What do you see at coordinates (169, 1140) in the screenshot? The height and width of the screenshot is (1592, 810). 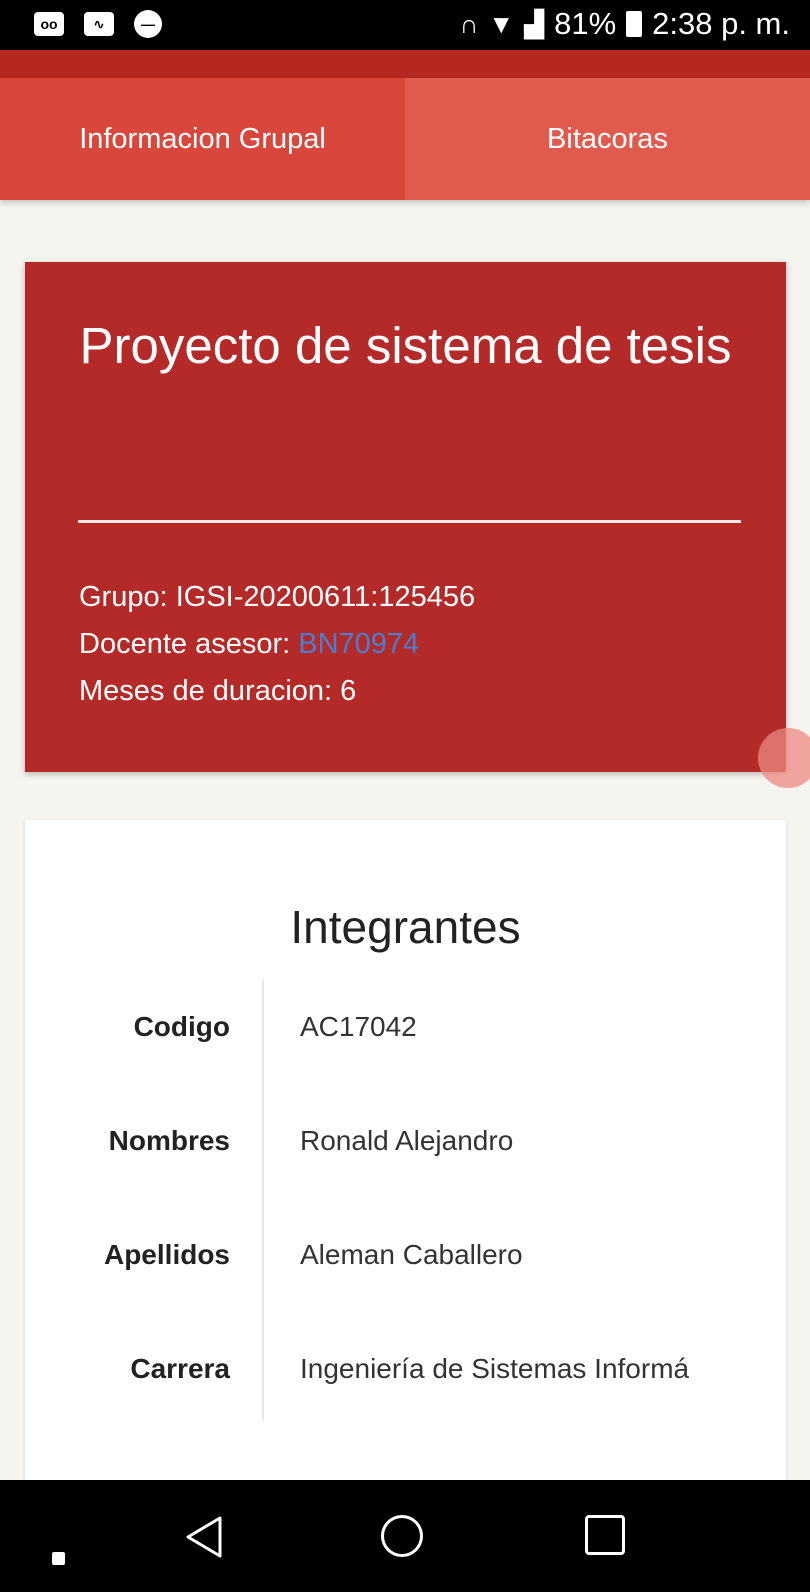 I see `row-label-nombres: Nombres` at bounding box center [169, 1140].